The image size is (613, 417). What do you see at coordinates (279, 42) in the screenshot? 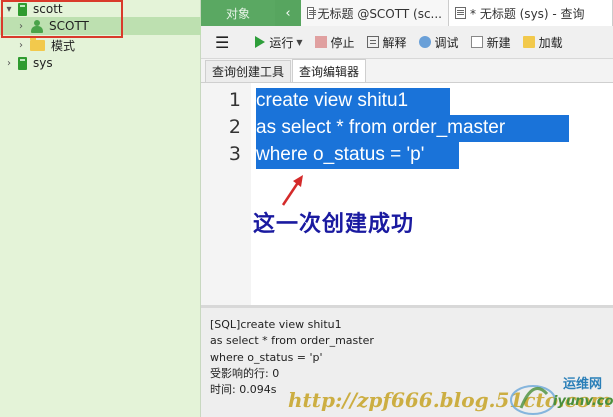
I see `run-button: 运行 ▼` at bounding box center [279, 42].